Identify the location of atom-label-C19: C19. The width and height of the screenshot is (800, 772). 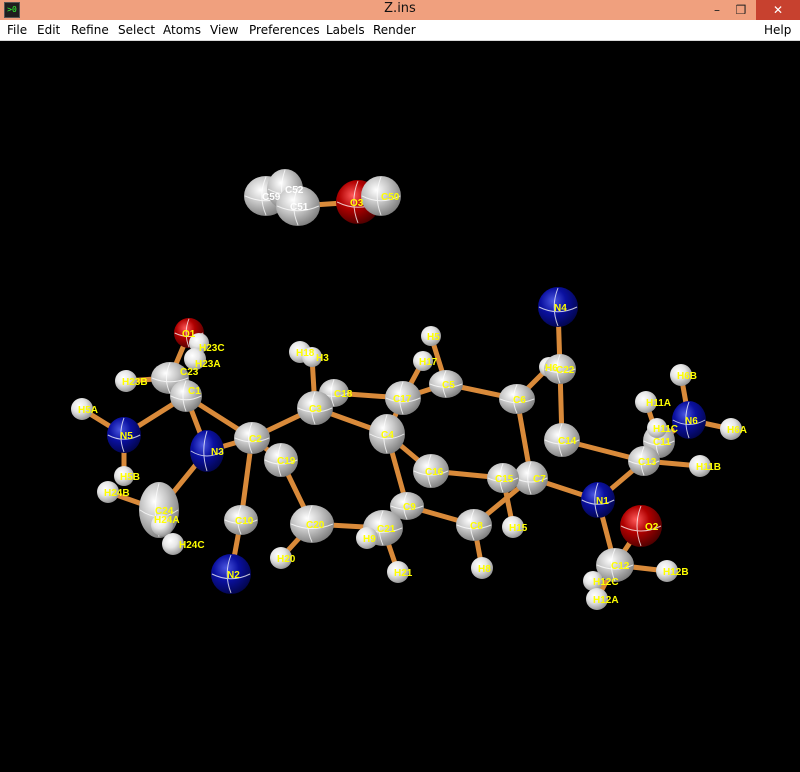
(286, 461).